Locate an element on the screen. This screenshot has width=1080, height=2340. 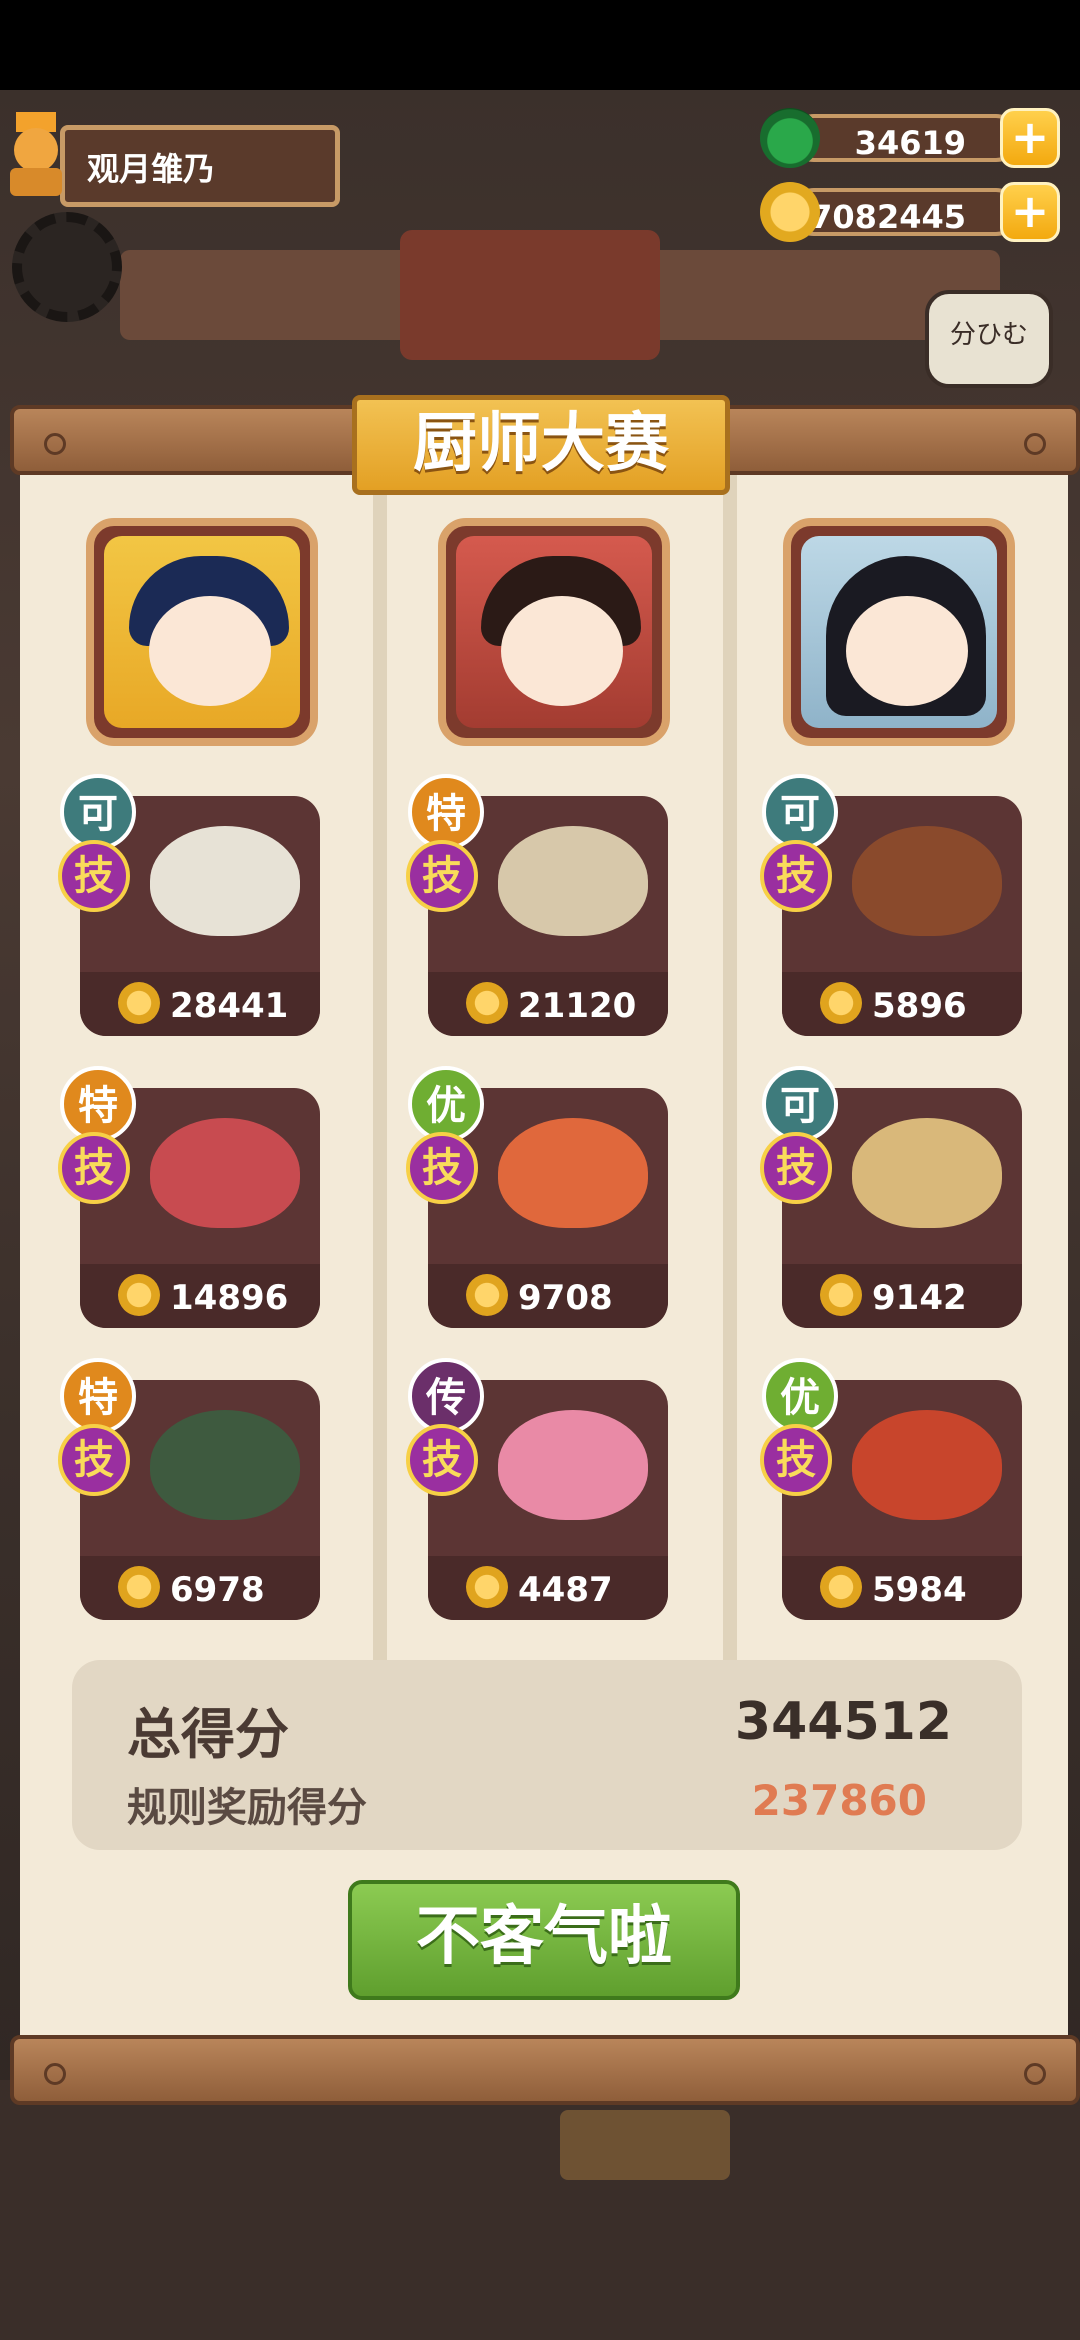
dish-card: 21120 特 技 is located at coordinates (537, 905).